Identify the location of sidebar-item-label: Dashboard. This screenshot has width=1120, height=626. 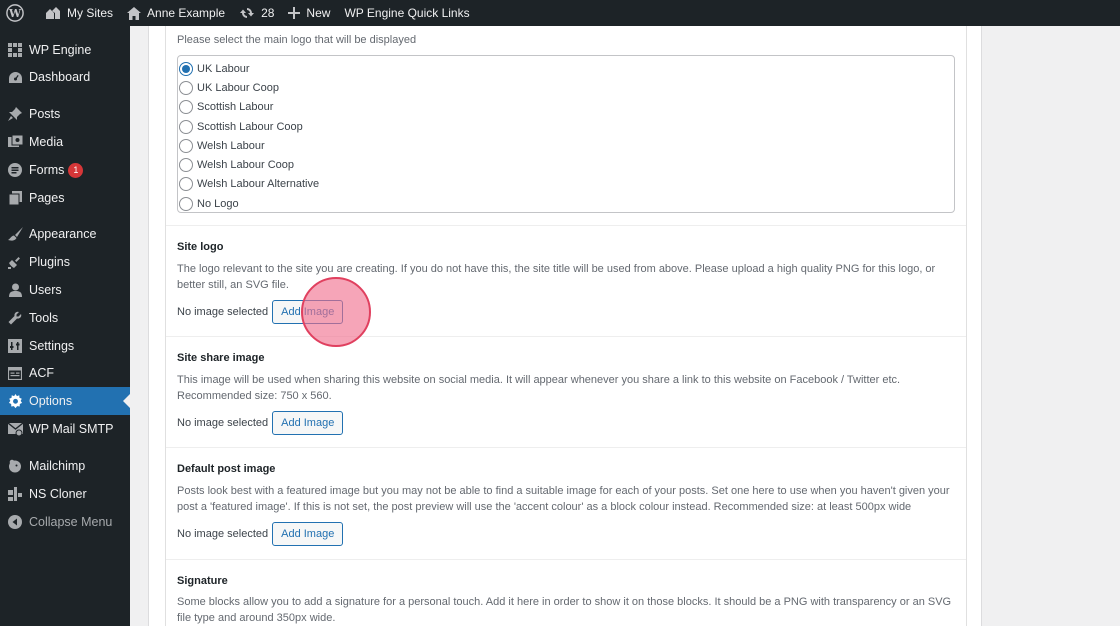
(60, 77).